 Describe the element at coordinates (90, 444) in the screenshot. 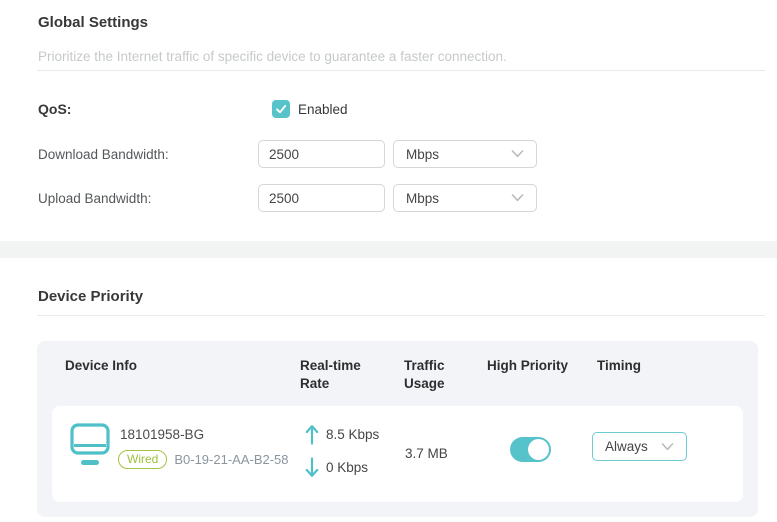

I see `computer-monitor-icon` at that location.